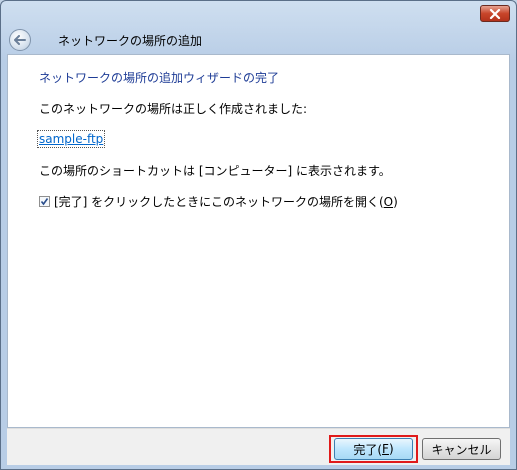 This screenshot has height=470, width=517. Describe the element at coordinates (173, 109) in the screenshot. I see `success-message: このネットワークの場所は正しく作成されました:` at that location.